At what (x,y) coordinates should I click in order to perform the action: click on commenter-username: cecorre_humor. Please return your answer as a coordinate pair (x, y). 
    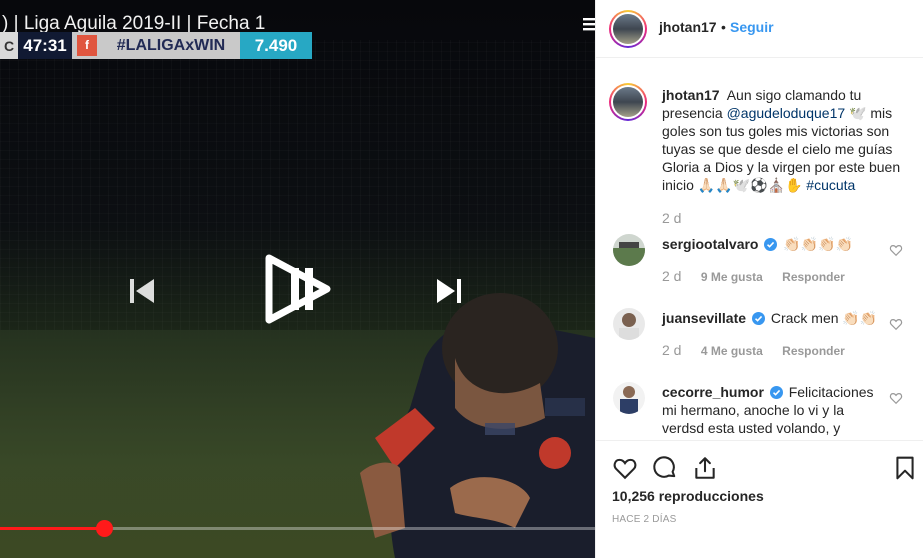
    Looking at the image, I should click on (713, 392).